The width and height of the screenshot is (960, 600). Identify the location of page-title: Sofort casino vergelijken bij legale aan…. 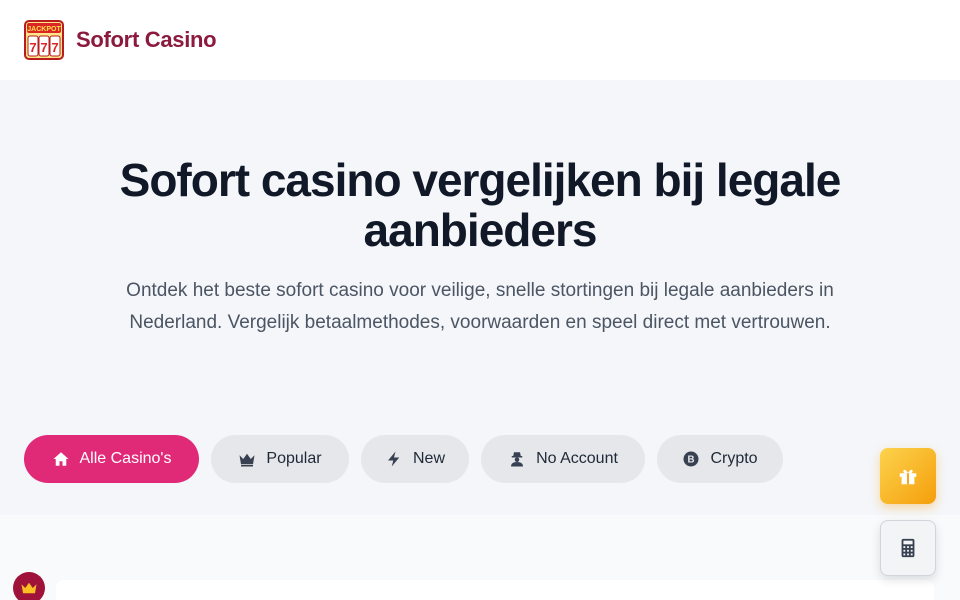
(480, 205).